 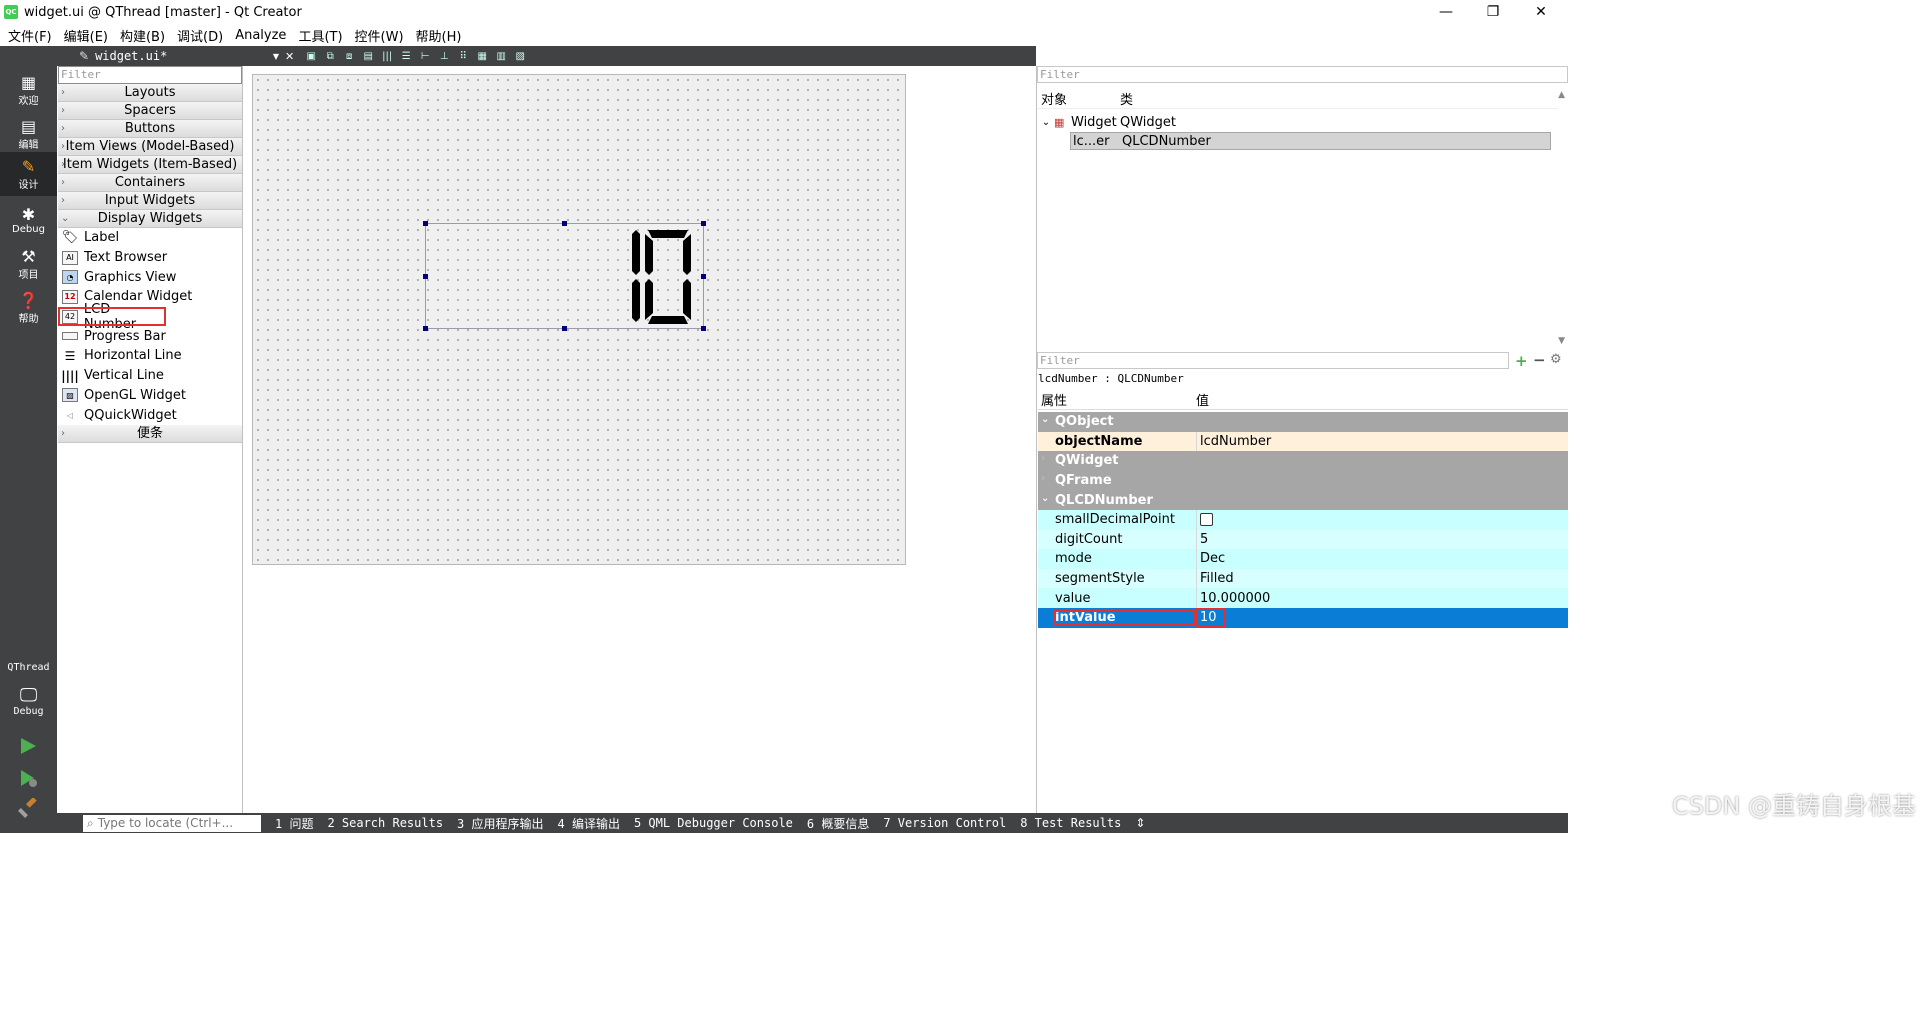 I want to click on build-button, so click(x=28, y=807).